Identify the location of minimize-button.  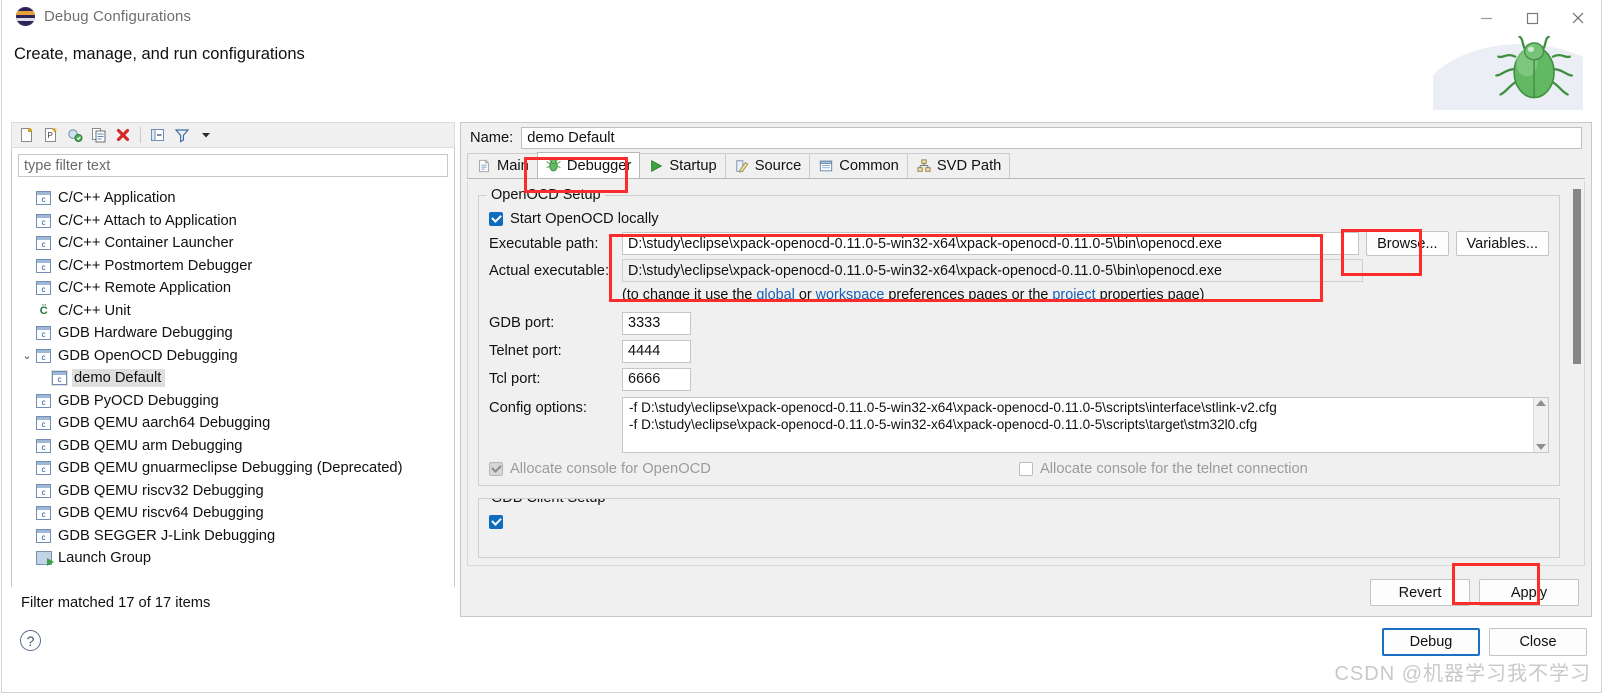
(1486, 18).